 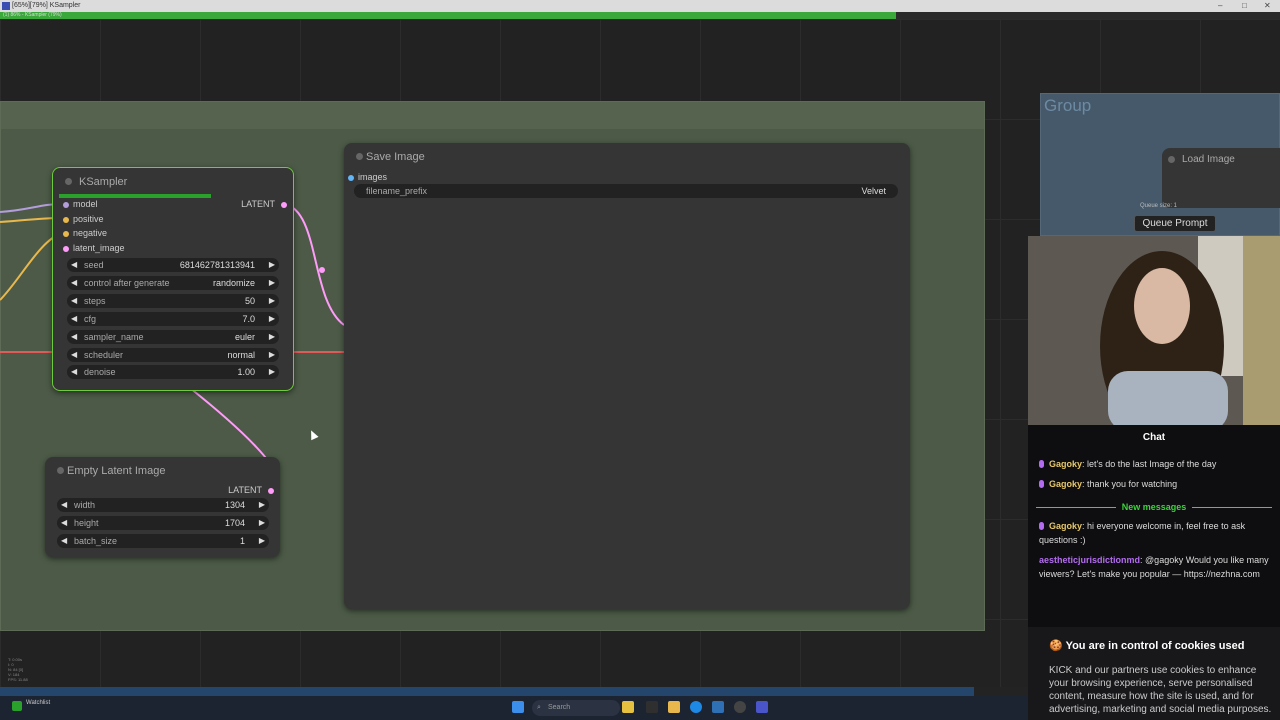 I want to click on input-slot-model: model, so click(x=80, y=204).